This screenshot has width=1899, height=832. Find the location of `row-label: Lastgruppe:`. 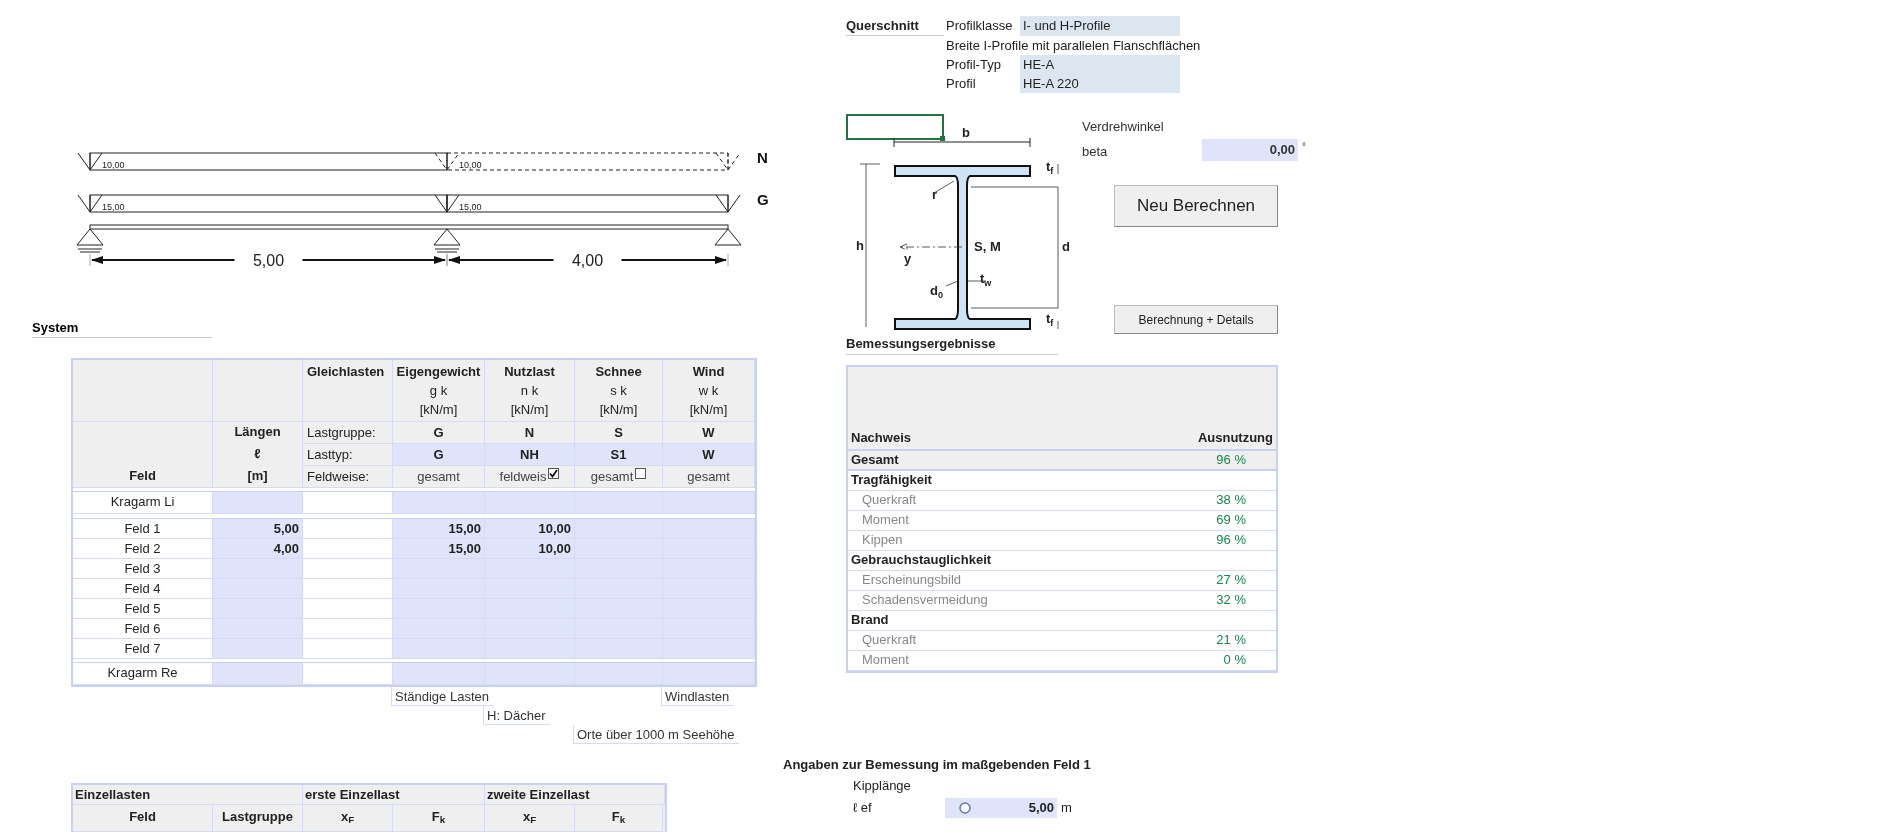

row-label: Lastgruppe: is located at coordinates (348, 433).